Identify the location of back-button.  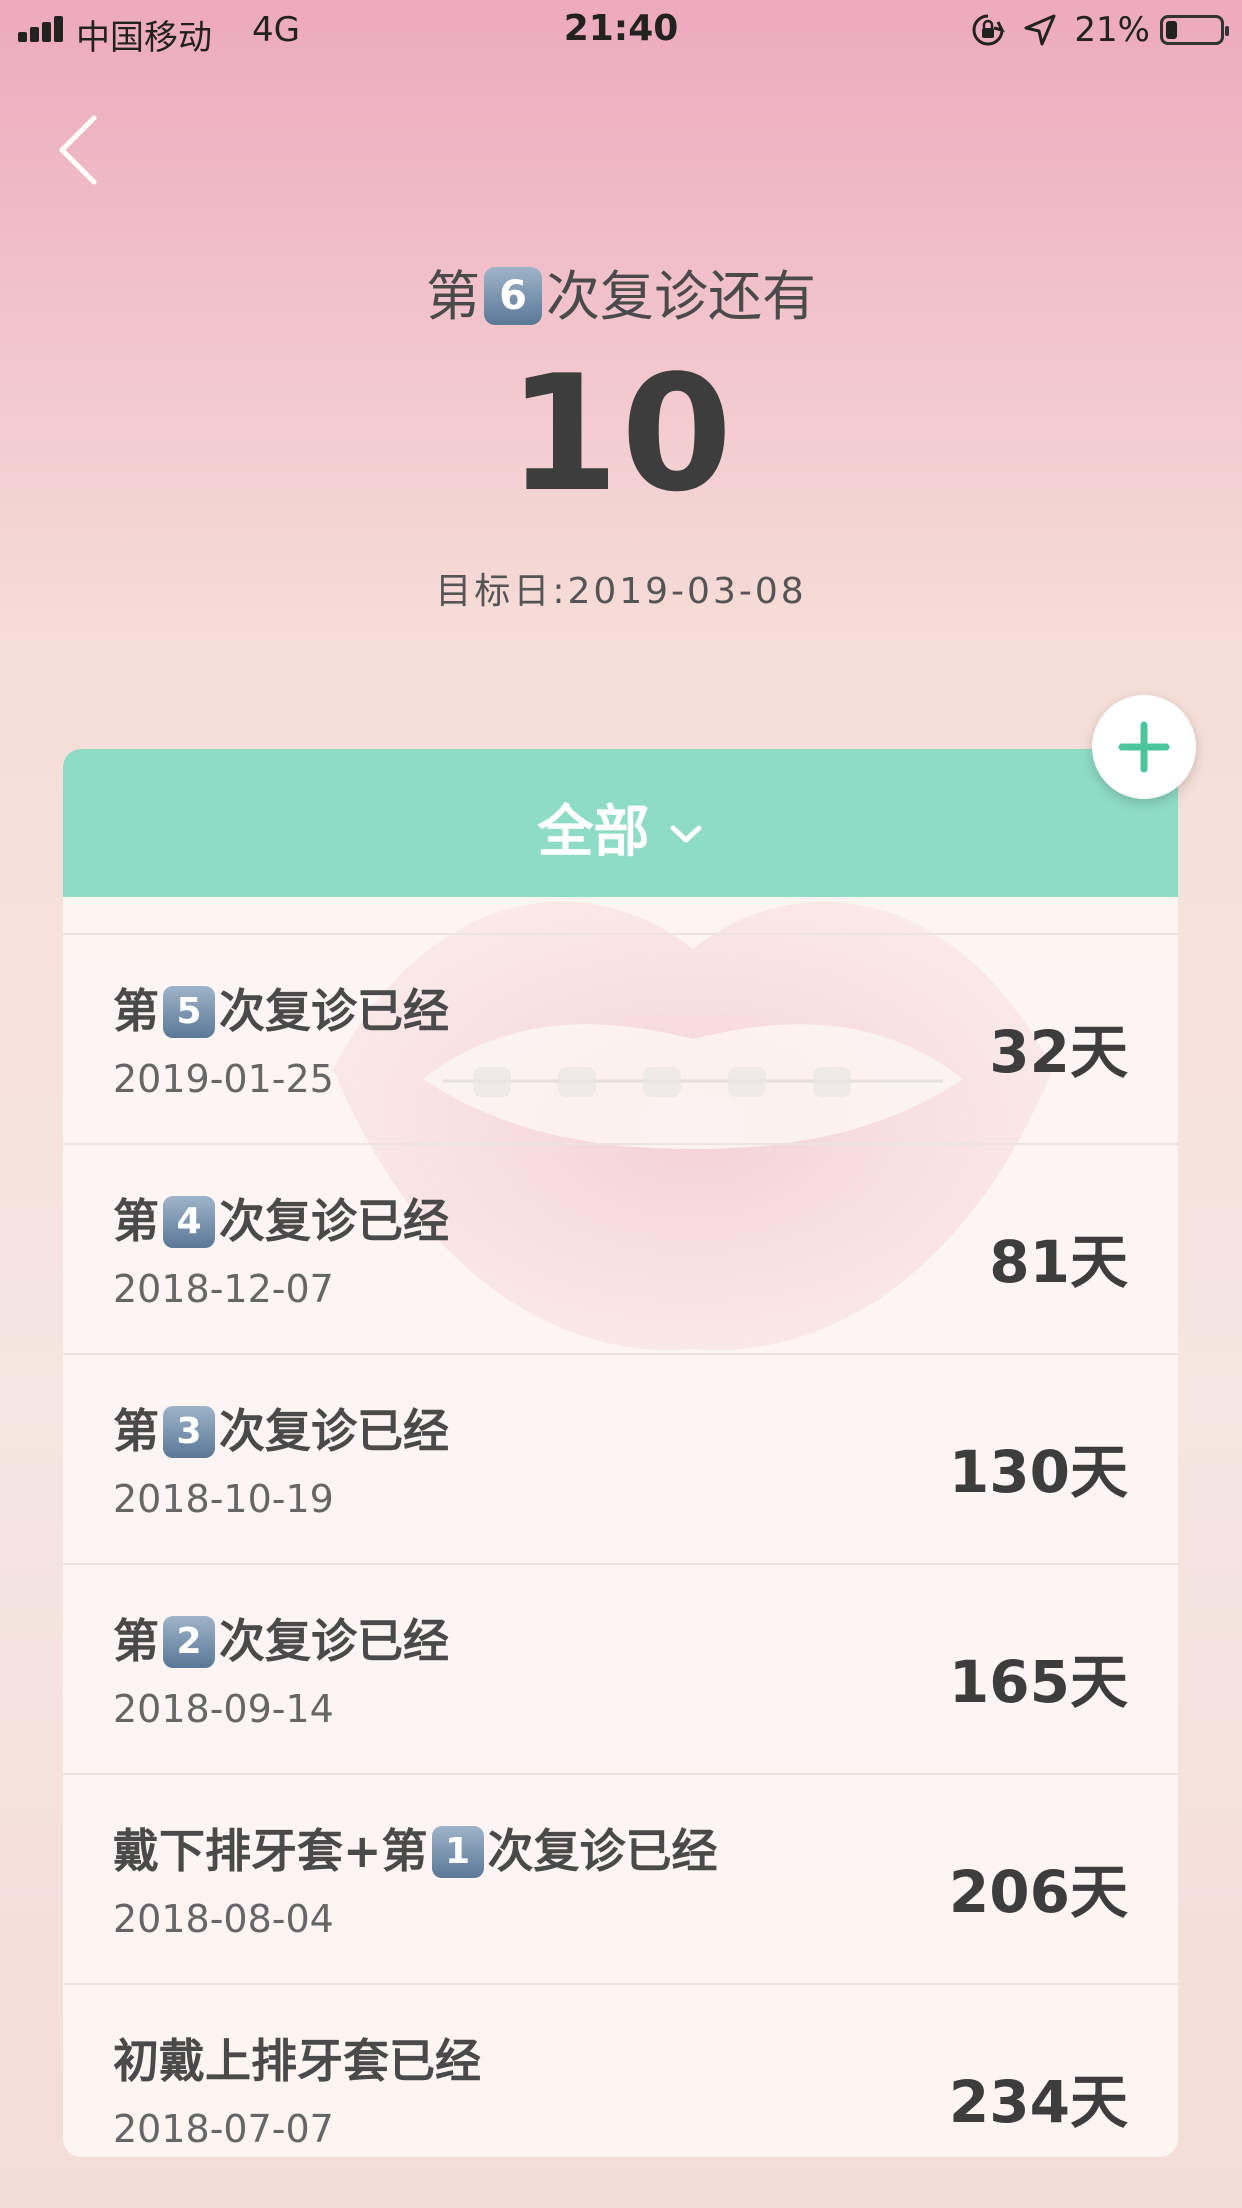
(80, 150).